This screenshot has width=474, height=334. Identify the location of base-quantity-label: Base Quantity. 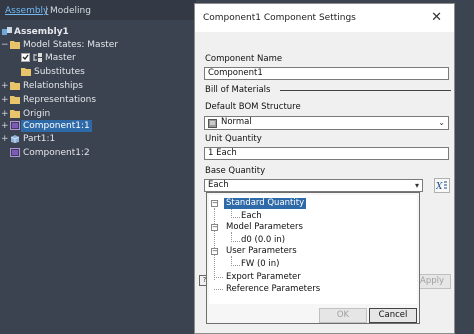
(235, 171).